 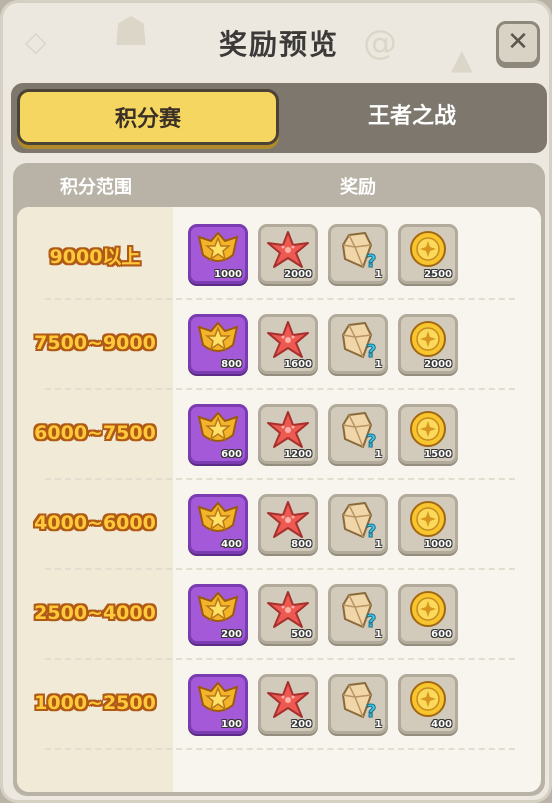 I want to click on reward-quantity: 1500, so click(x=438, y=454).